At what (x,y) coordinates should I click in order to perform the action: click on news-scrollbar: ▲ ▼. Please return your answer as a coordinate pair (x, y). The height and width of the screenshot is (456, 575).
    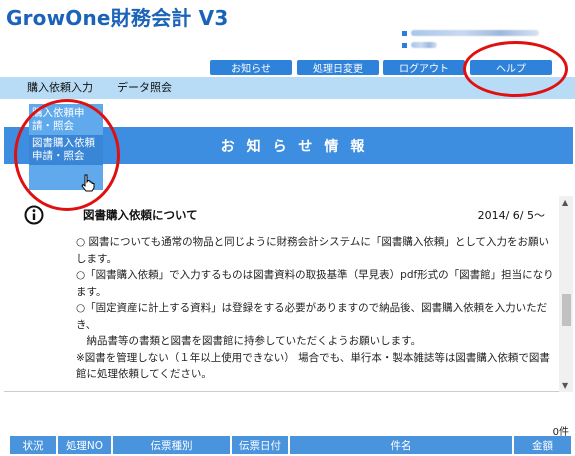
    Looking at the image, I should click on (566, 294).